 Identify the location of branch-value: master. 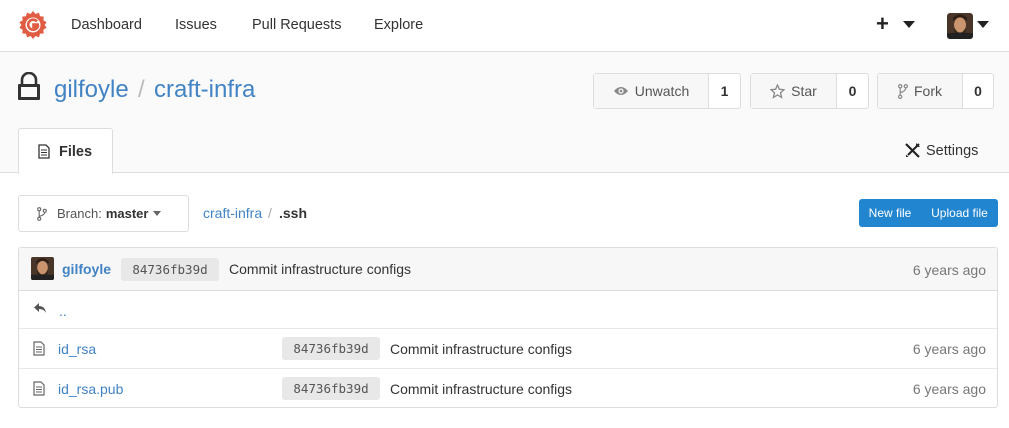
(127, 213).